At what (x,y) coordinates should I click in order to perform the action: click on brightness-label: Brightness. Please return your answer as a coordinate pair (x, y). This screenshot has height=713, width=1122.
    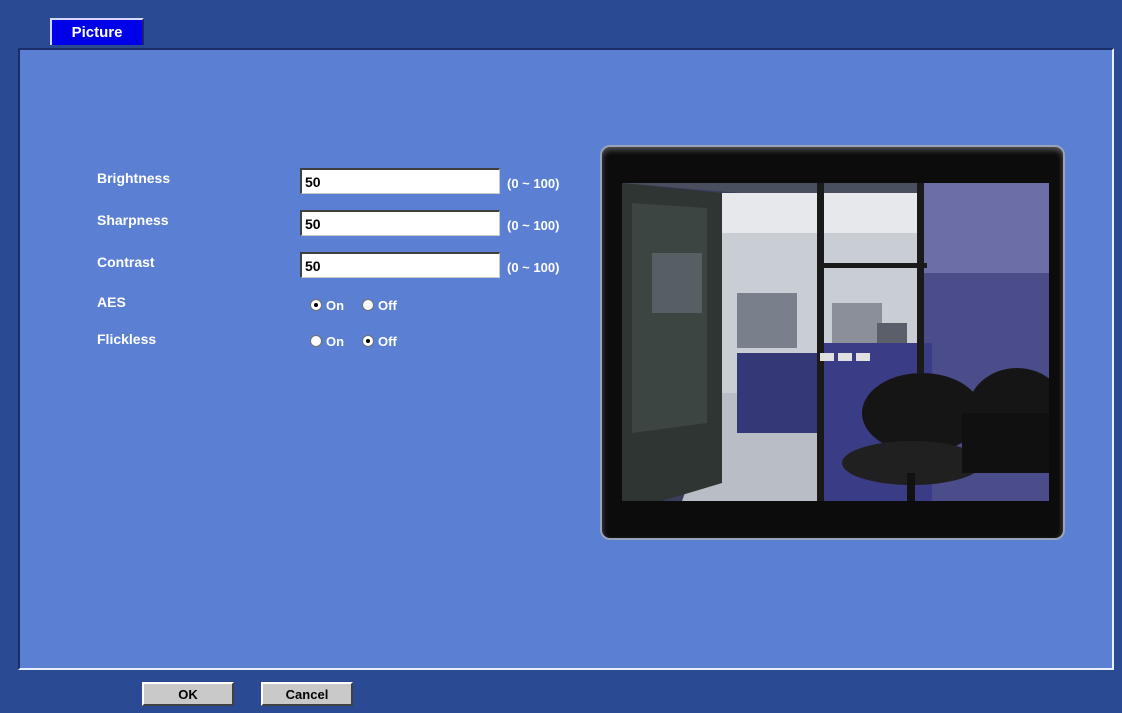
    Looking at the image, I should click on (134, 178).